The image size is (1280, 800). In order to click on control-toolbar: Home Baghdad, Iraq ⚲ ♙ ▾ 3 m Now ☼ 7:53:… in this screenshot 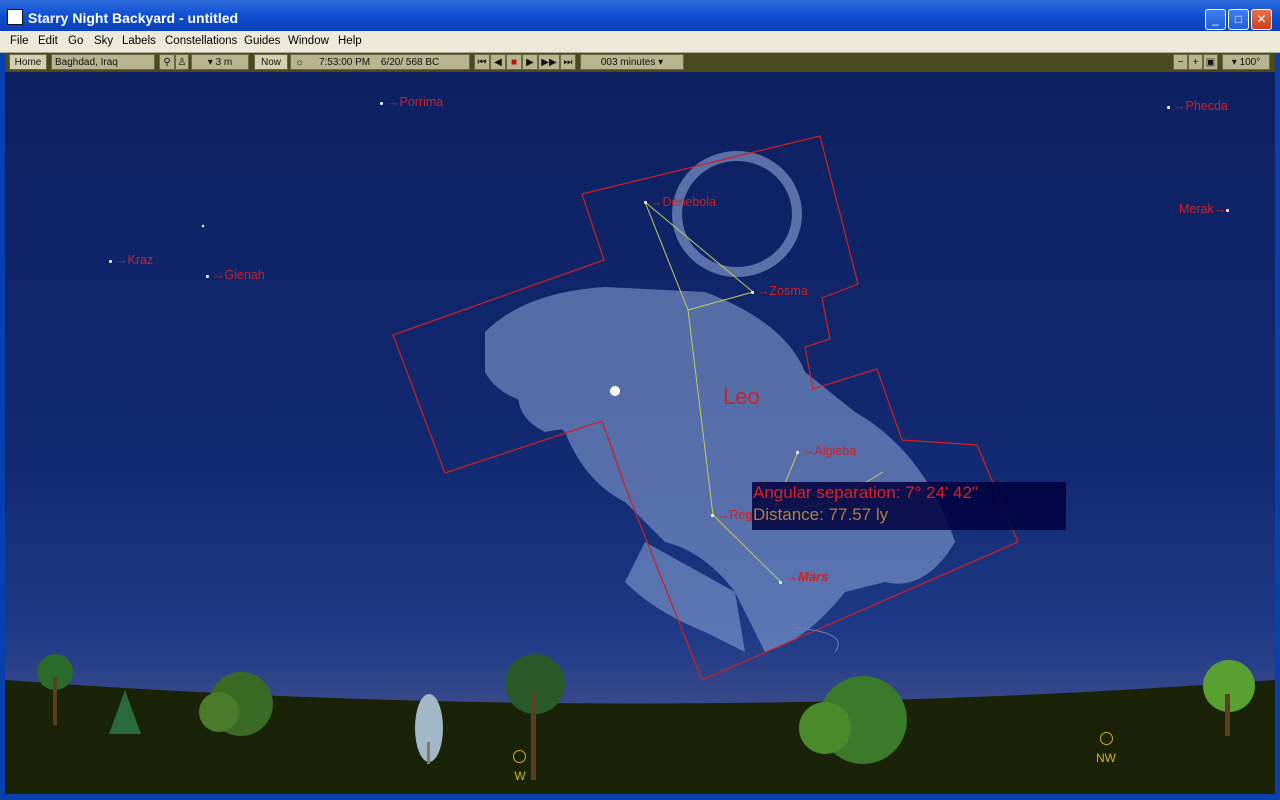, I will do `click(640, 62)`.